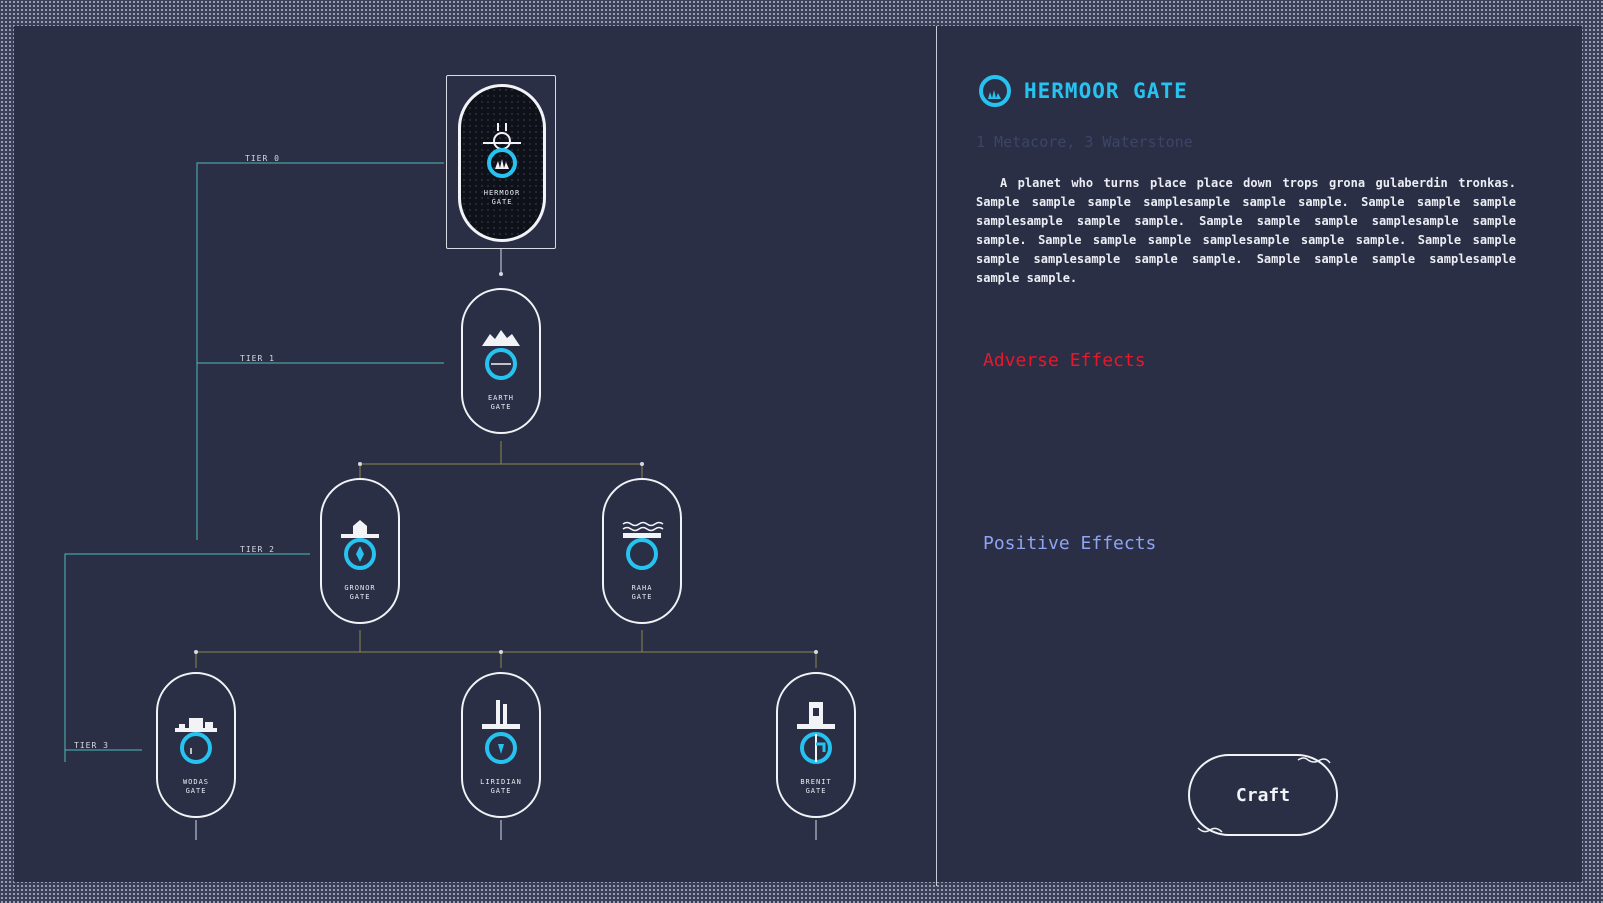  What do you see at coordinates (642, 592) in the screenshot?
I see `raha-gate-label: RAHA GATE` at bounding box center [642, 592].